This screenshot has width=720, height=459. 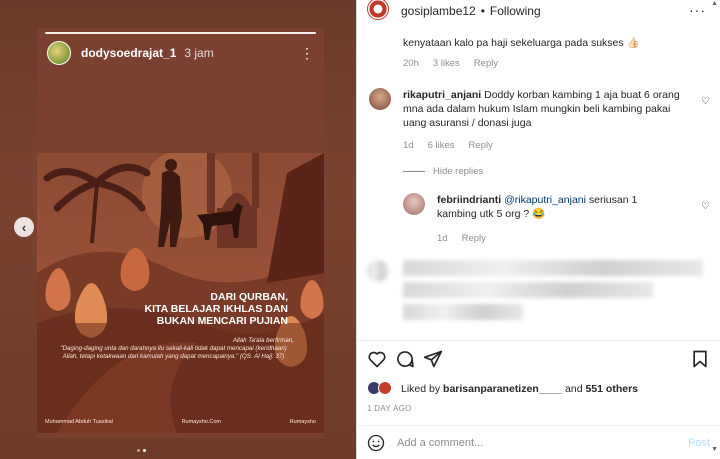 What do you see at coordinates (199, 53) in the screenshot?
I see `story-time: 3 jam` at bounding box center [199, 53].